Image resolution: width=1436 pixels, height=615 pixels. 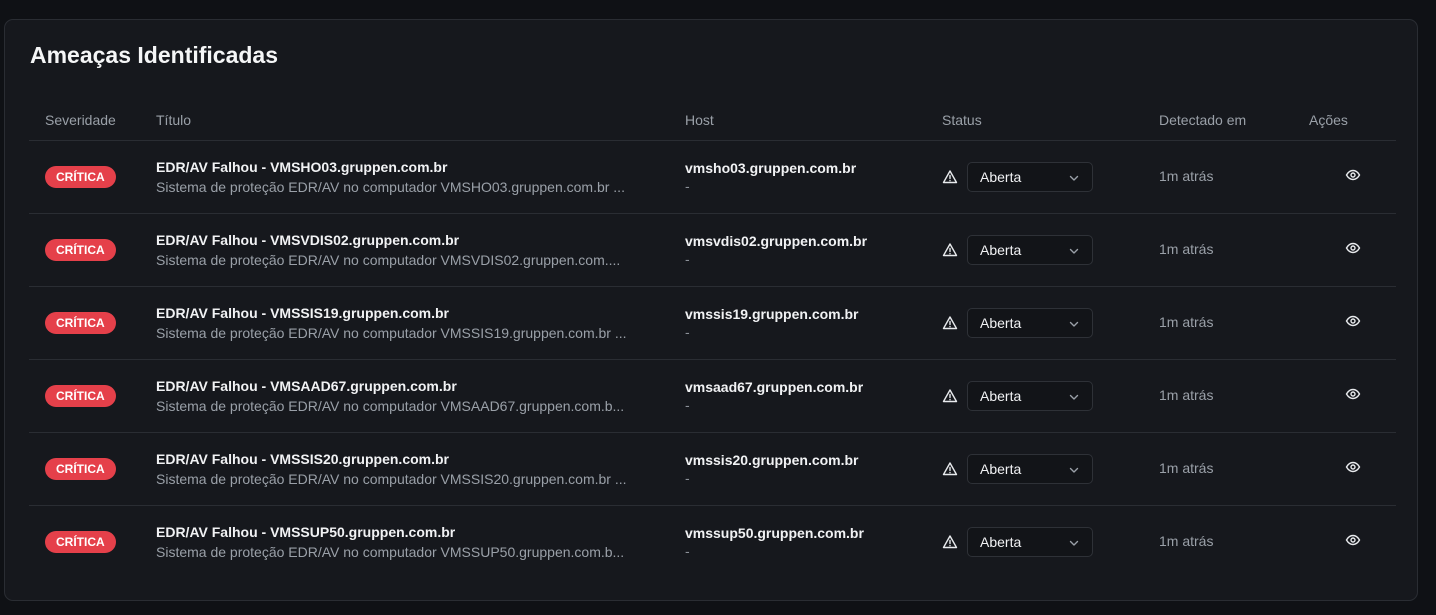 I want to click on host-name: vmssis19.gruppen.com.br, so click(x=772, y=314).